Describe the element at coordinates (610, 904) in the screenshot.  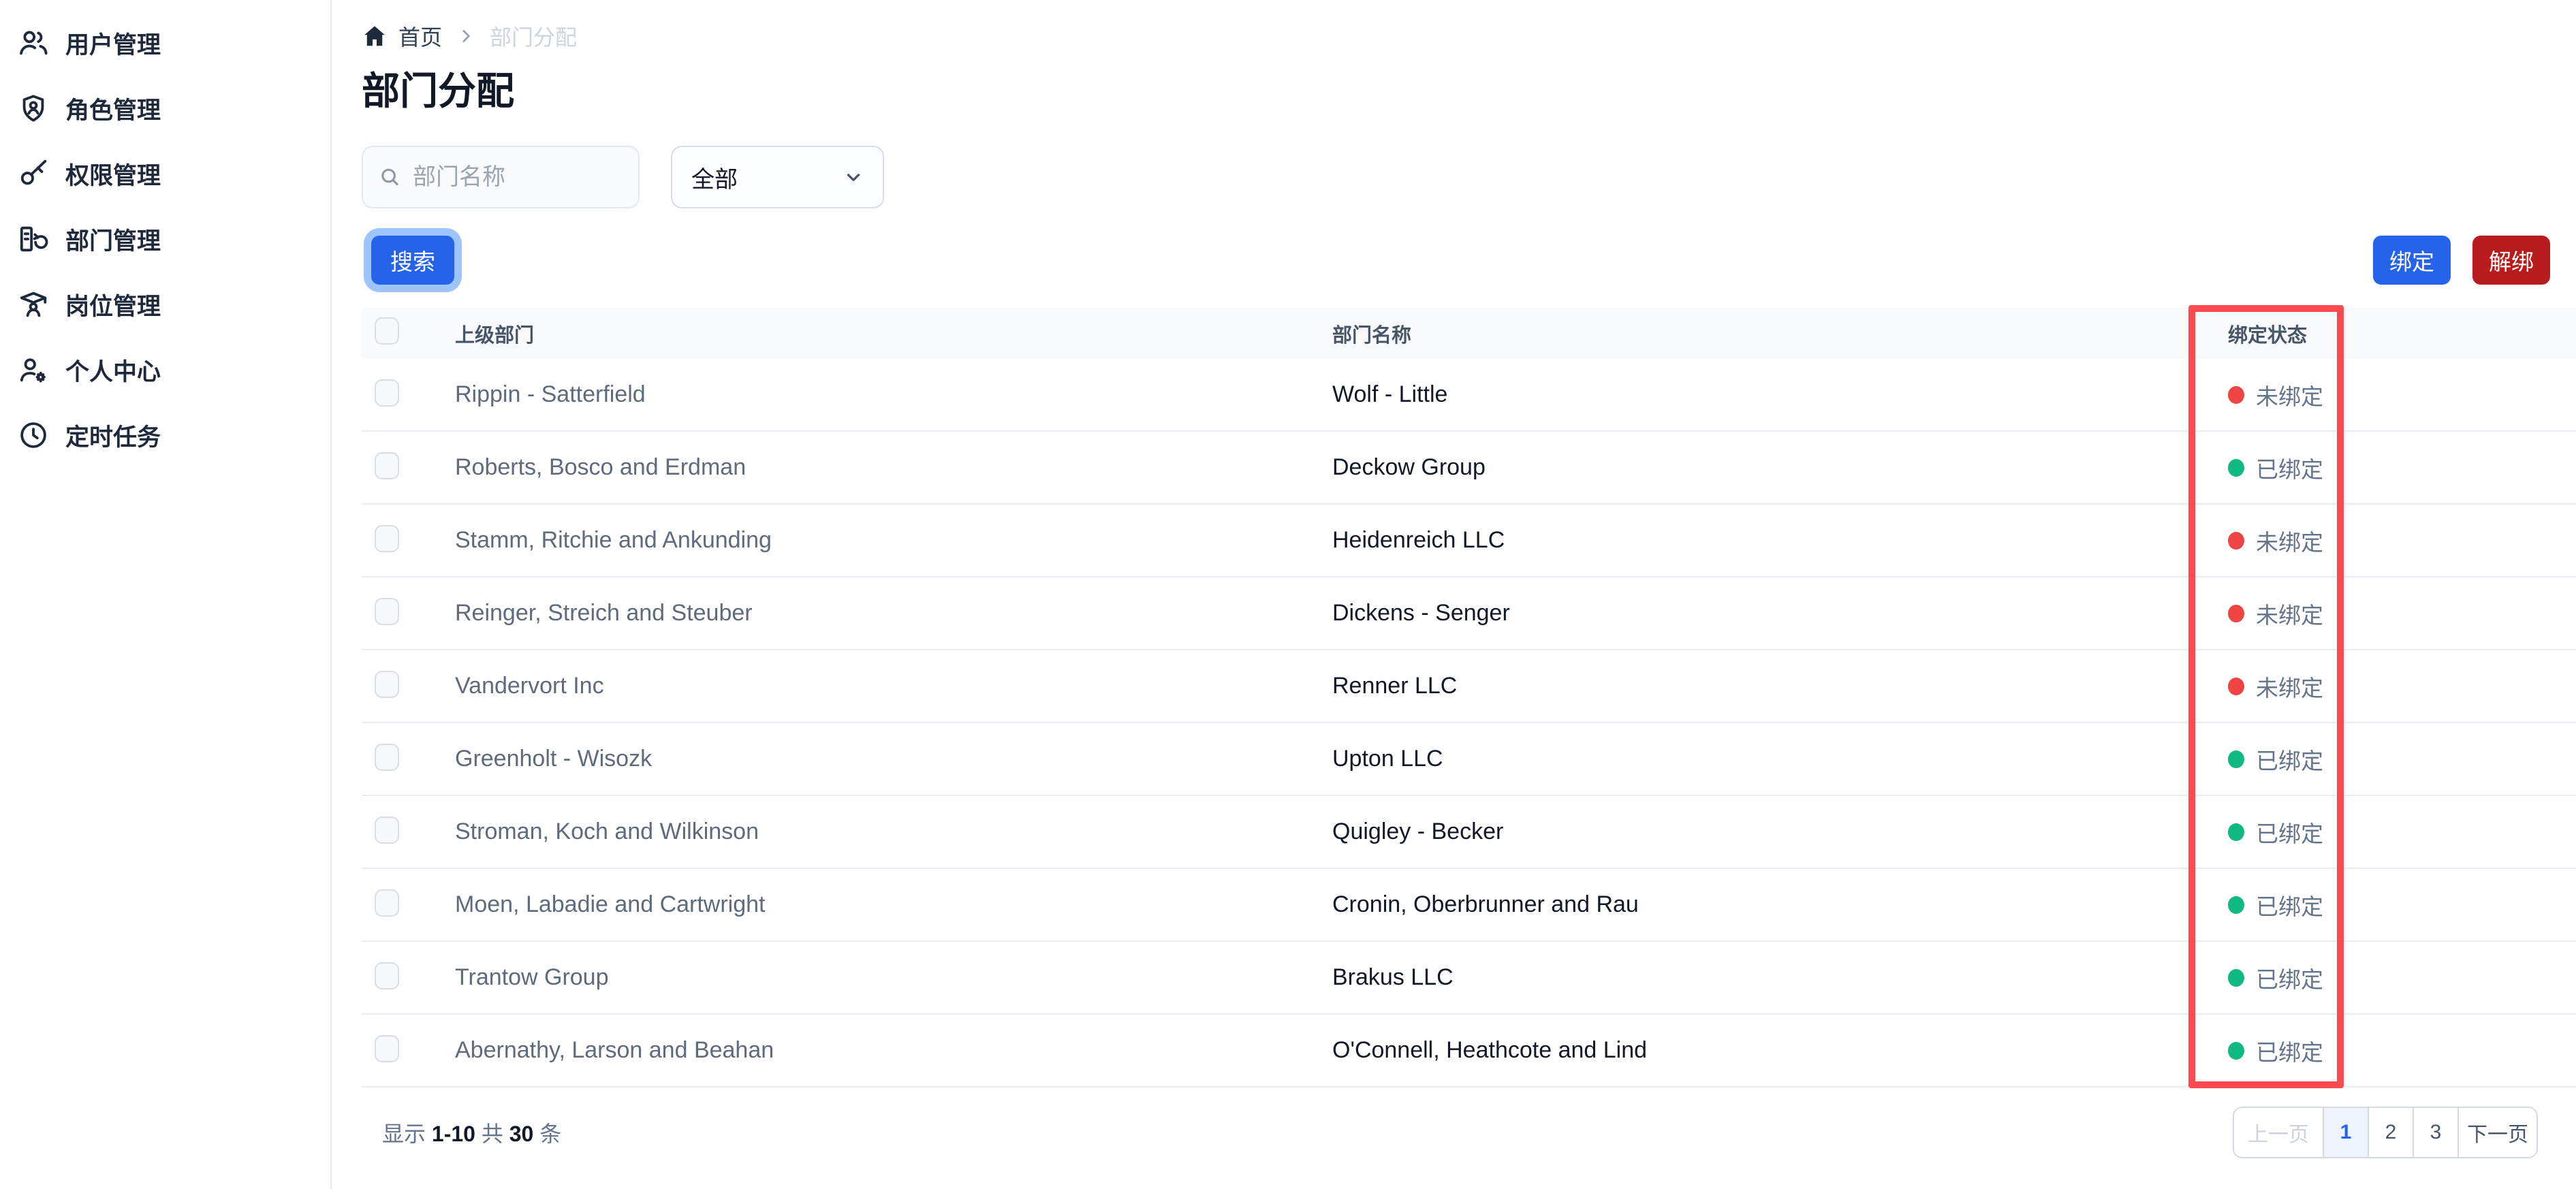
I see `parent-department-cell: Moen, Labadie and Cartwright` at that location.